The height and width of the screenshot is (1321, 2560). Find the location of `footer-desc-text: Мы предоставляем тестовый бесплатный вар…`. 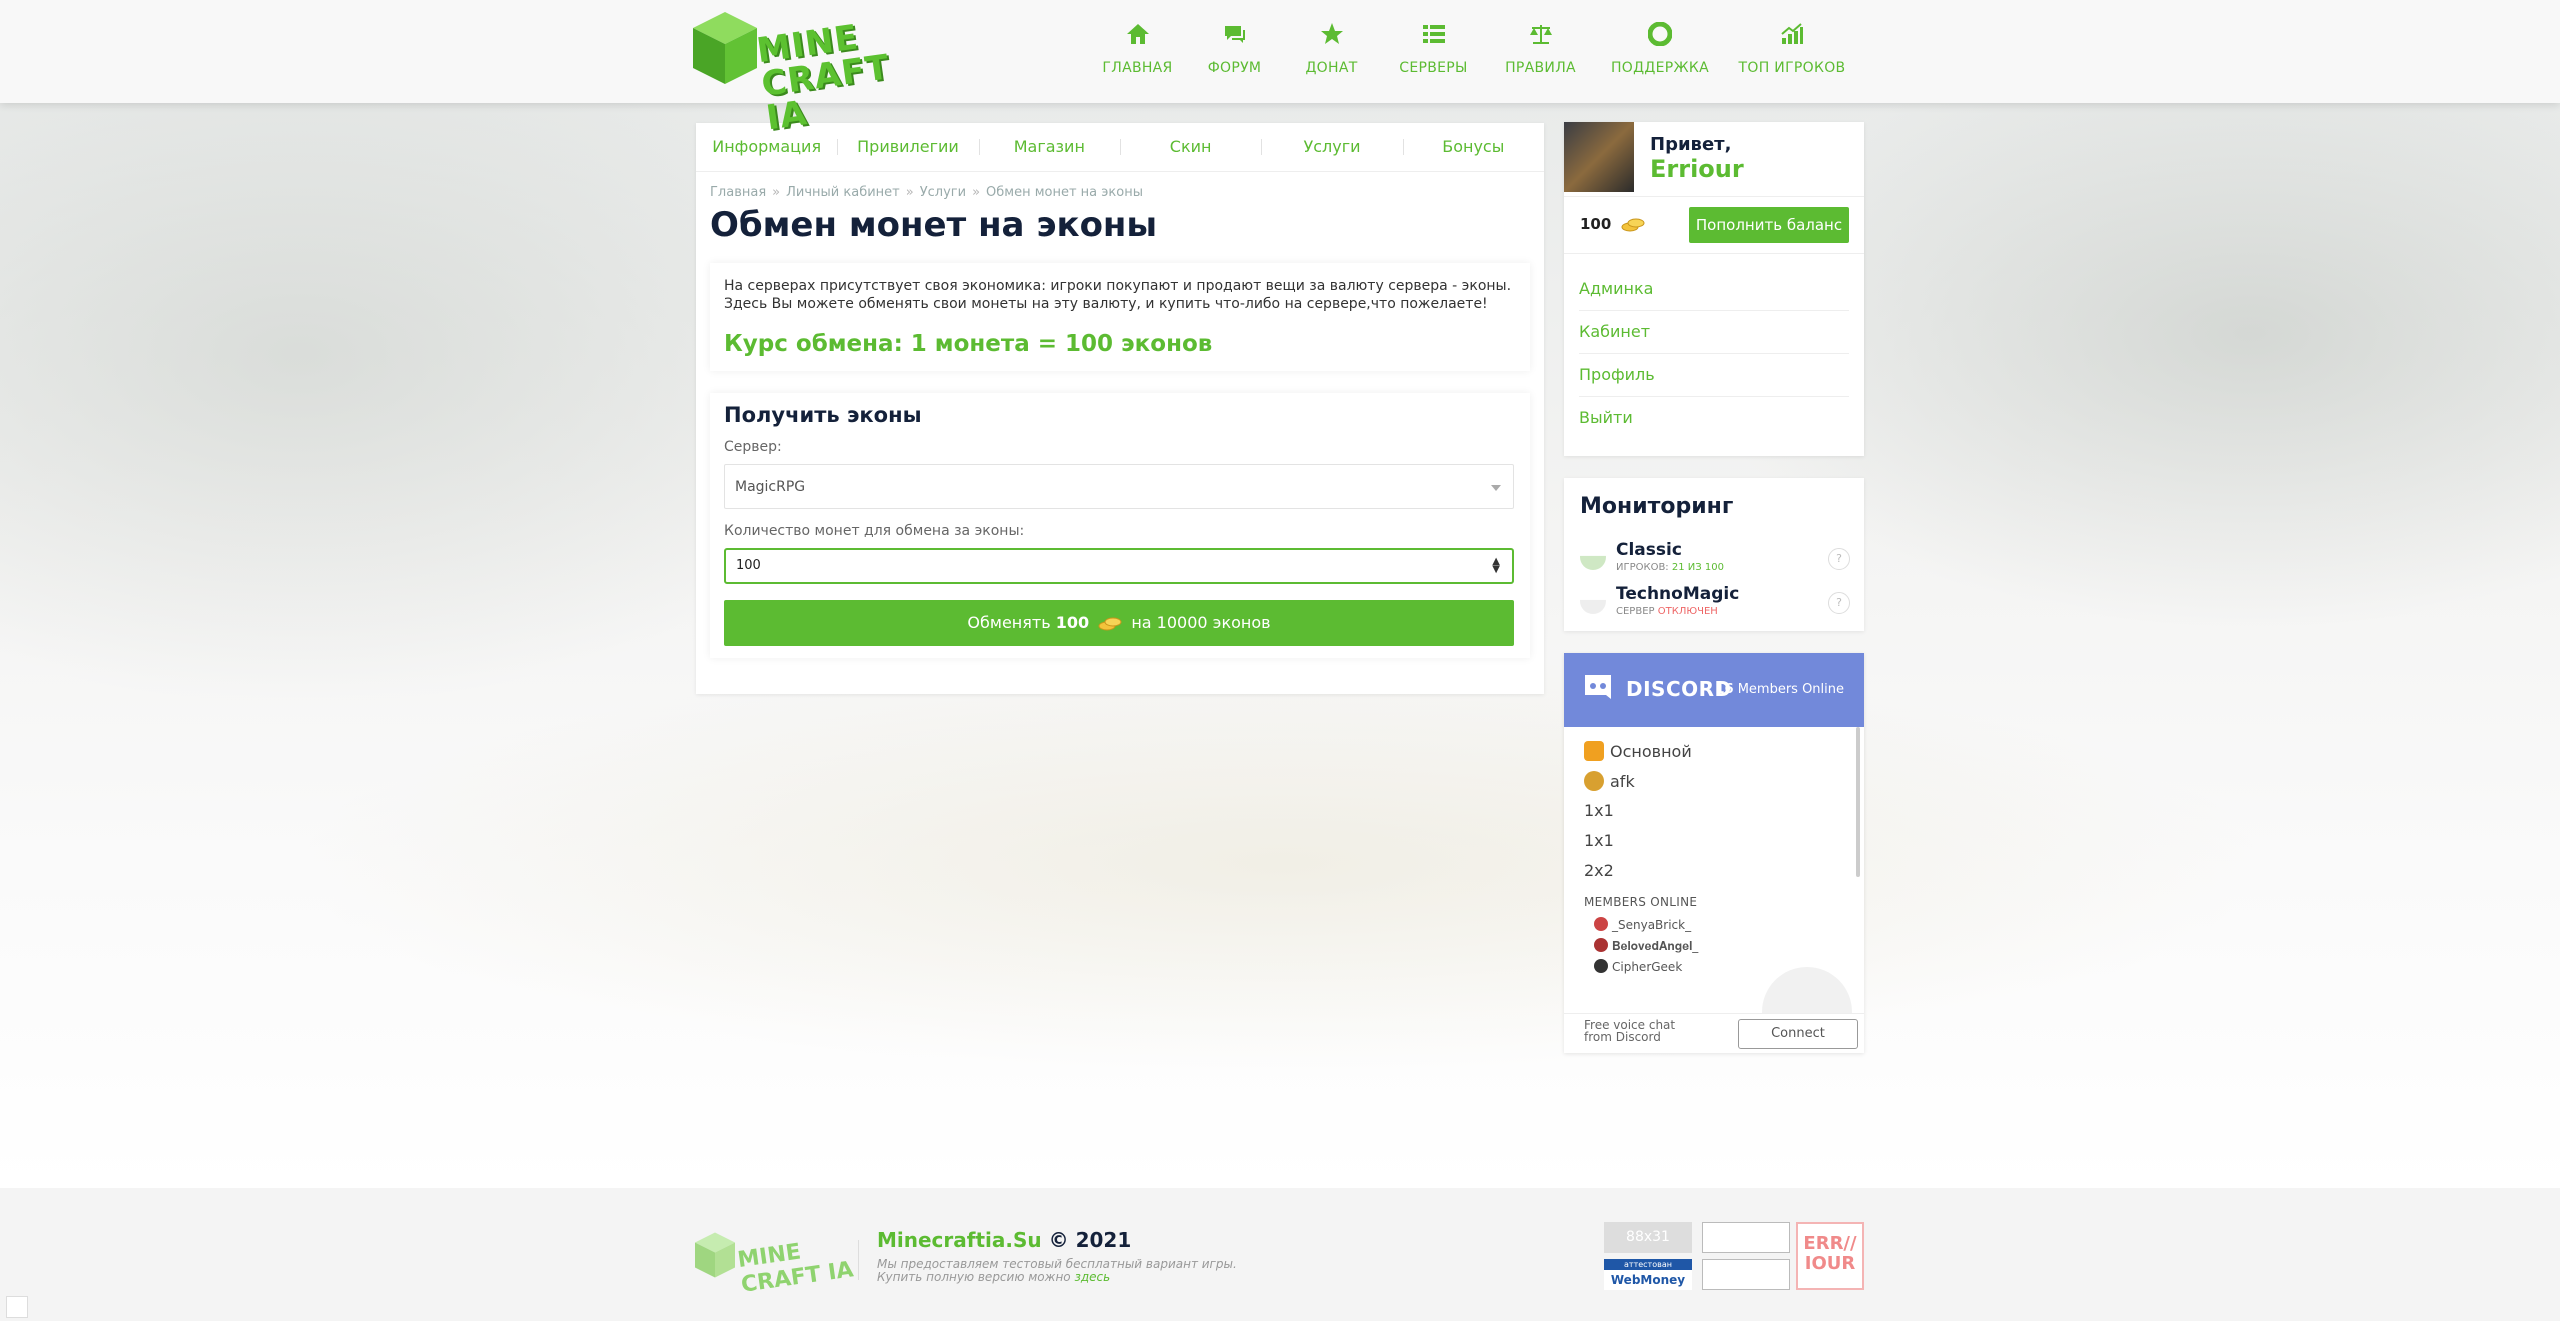

footer-desc-text: Мы предоставляем тестовый бесплатный вар… is located at coordinates (1057, 1270).